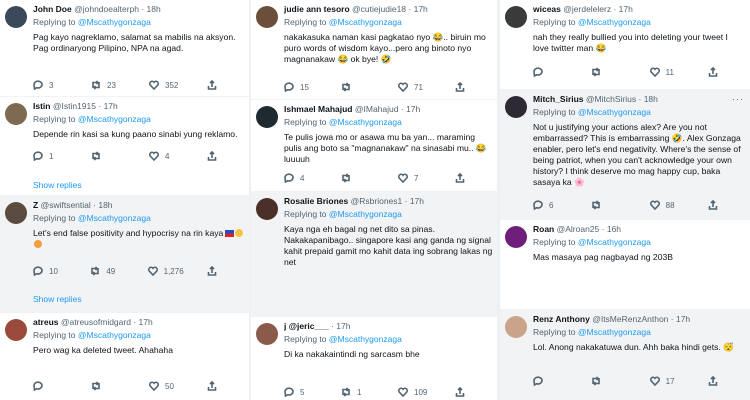  What do you see at coordinates (415, 178) in the screenshot?
I see `like-button: 7` at bounding box center [415, 178].